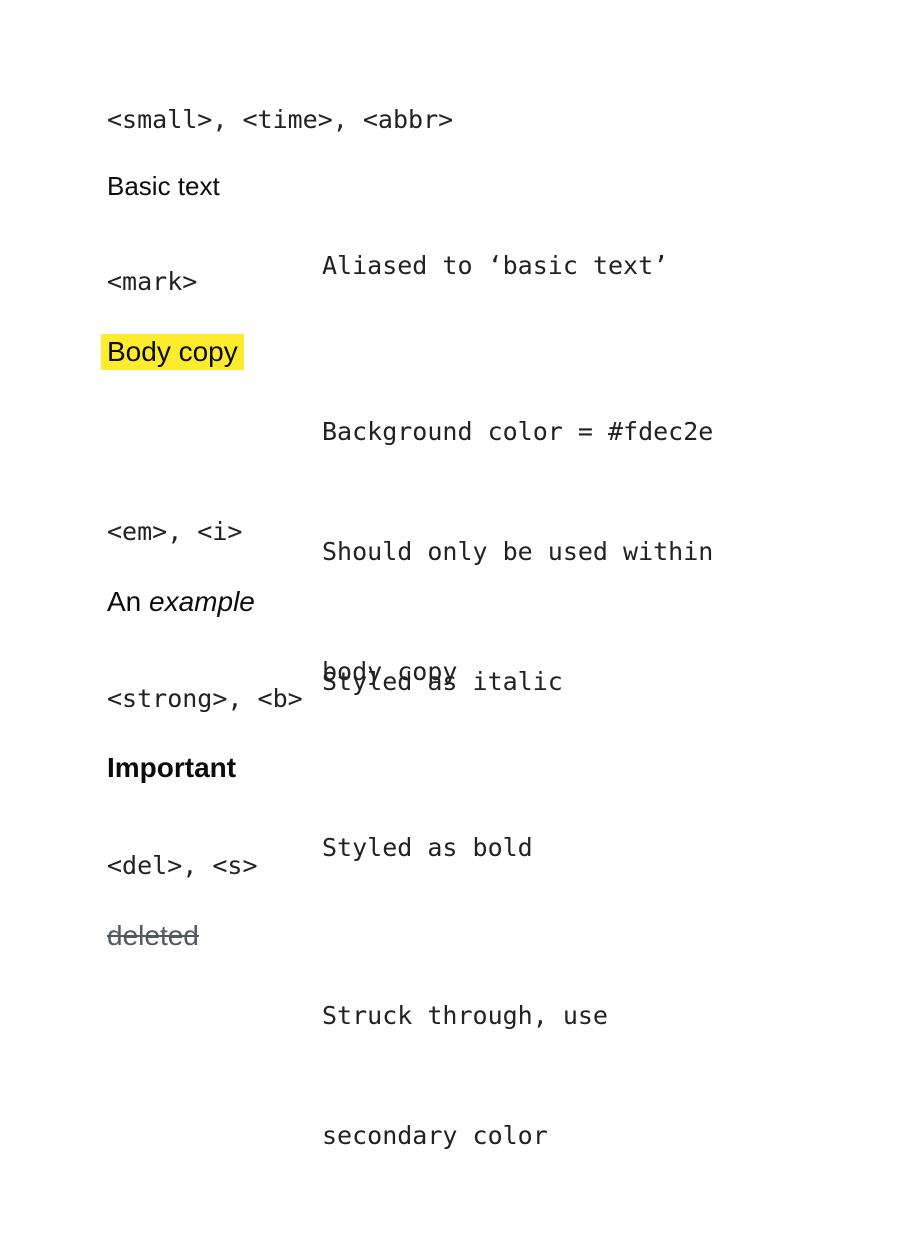 Image resolution: width=900 pixels, height=1236 pixels. I want to click on example-prefix: An, so click(128, 601).